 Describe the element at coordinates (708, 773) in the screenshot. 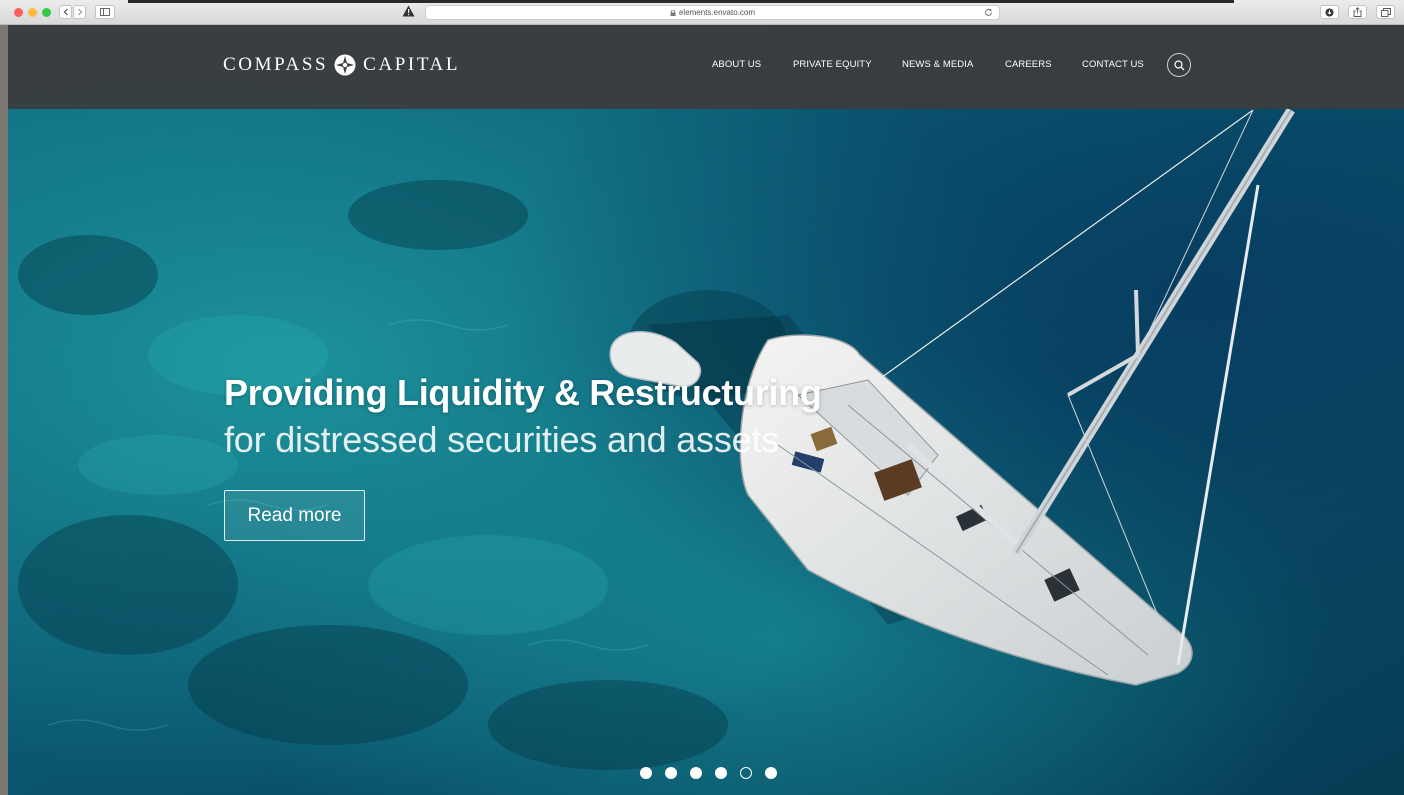

I see `slider-pagination` at that location.